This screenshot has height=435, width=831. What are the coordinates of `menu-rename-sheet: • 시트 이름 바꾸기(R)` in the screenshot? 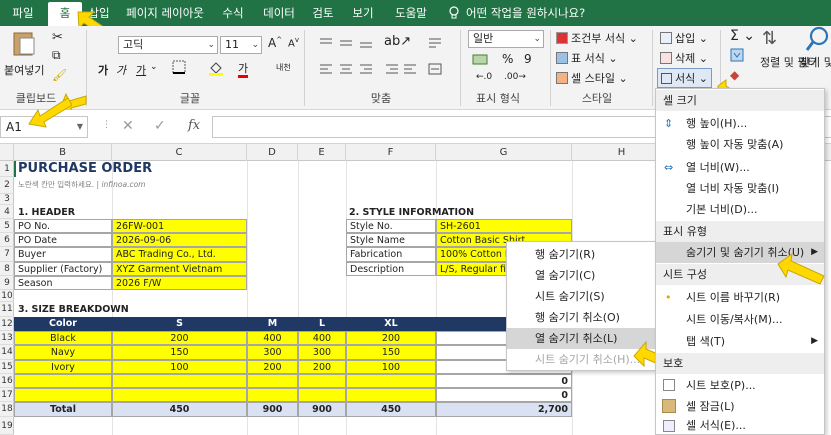 It's located at (740, 297).